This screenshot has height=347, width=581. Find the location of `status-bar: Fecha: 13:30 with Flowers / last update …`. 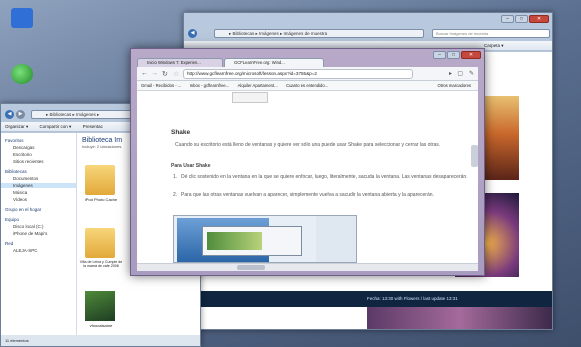

status-bar: Fecha: 13:30 with Flowers / last update … is located at coordinates (368, 299).